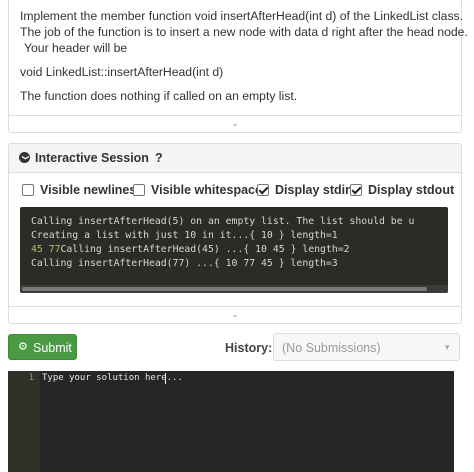 Image resolution: width=474 pixels, height=472 pixels. I want to click on description-collapse-bar: ⌄, so click(235, 124).